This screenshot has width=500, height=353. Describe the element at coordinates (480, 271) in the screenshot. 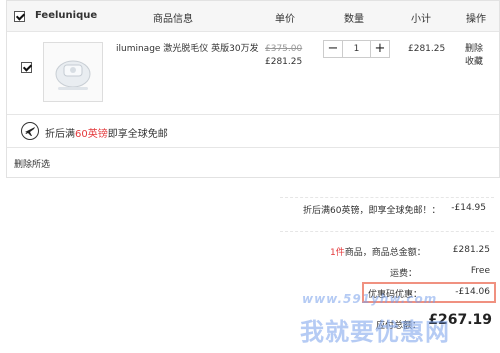

I see `shipping-value: Free` at that location.